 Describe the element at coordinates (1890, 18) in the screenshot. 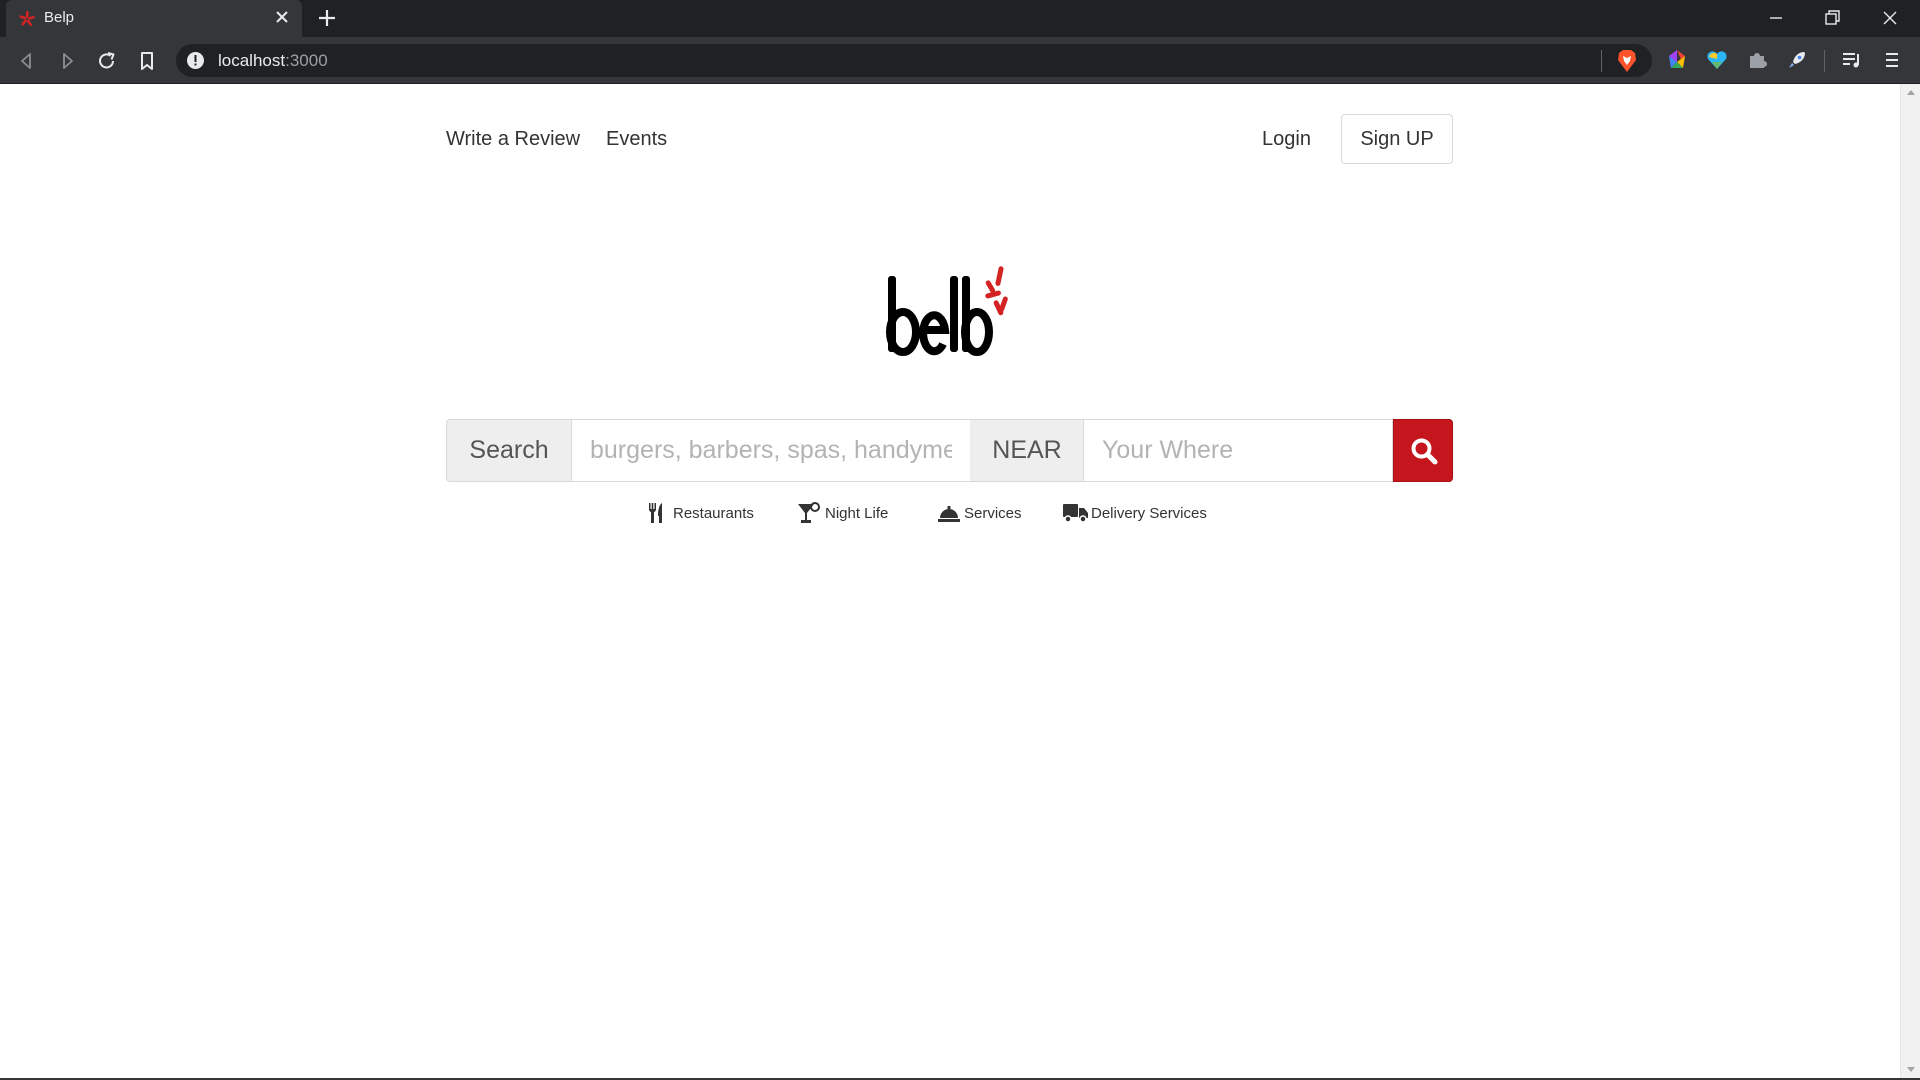

I see `close-window-icon` at that location.